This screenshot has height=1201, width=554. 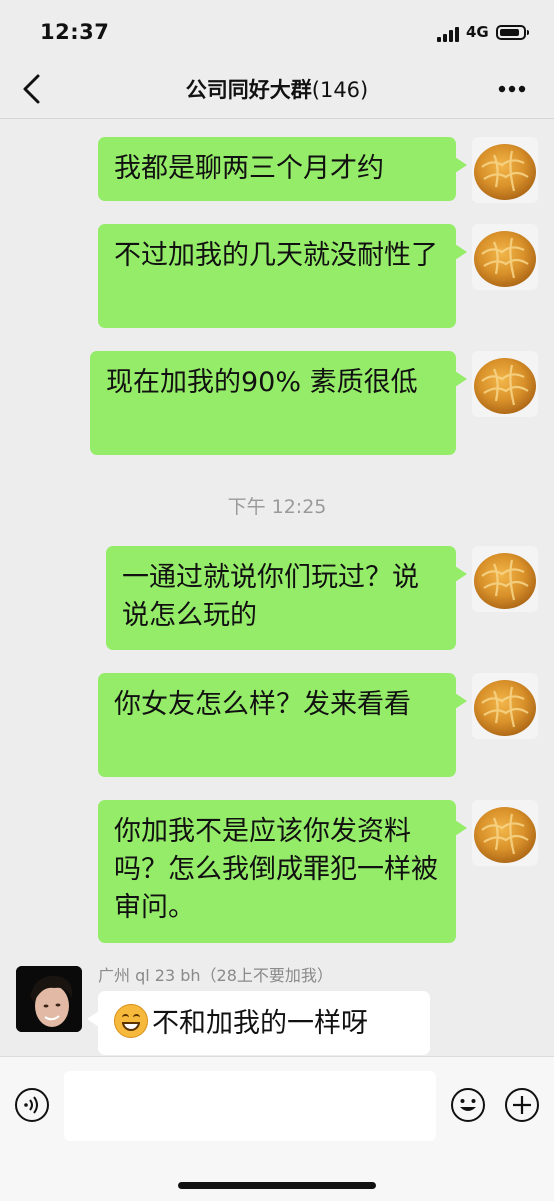 I want to click on signal-icon, so click(x=449, y=34).